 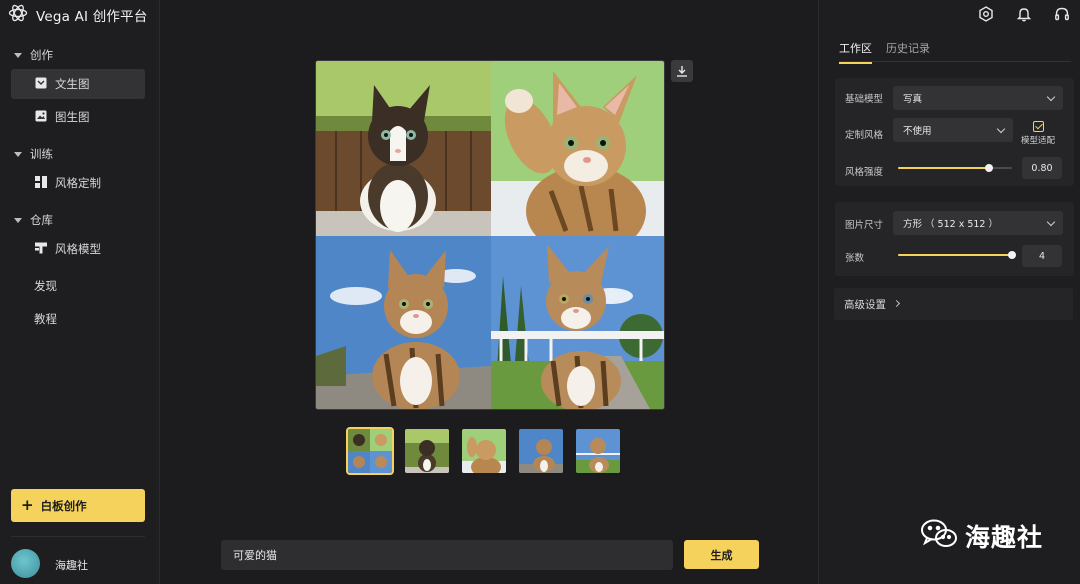 What do you see at coordinates (41, 154) in the screenshot?
I see `nav-group-label: 训练` at bounding box center [41, 154].